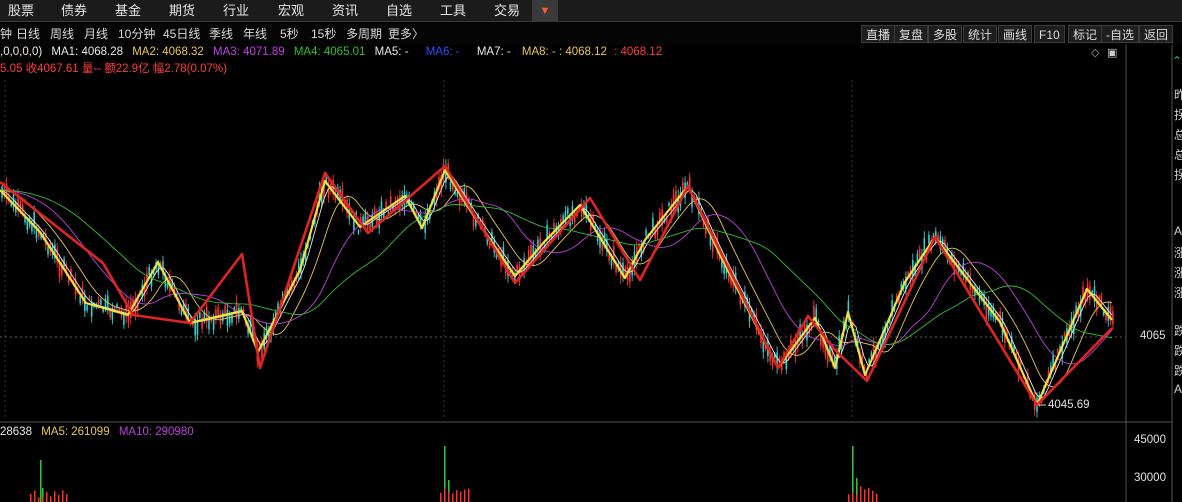  I want to click on nav-tools: 工具, so click(453, 11).